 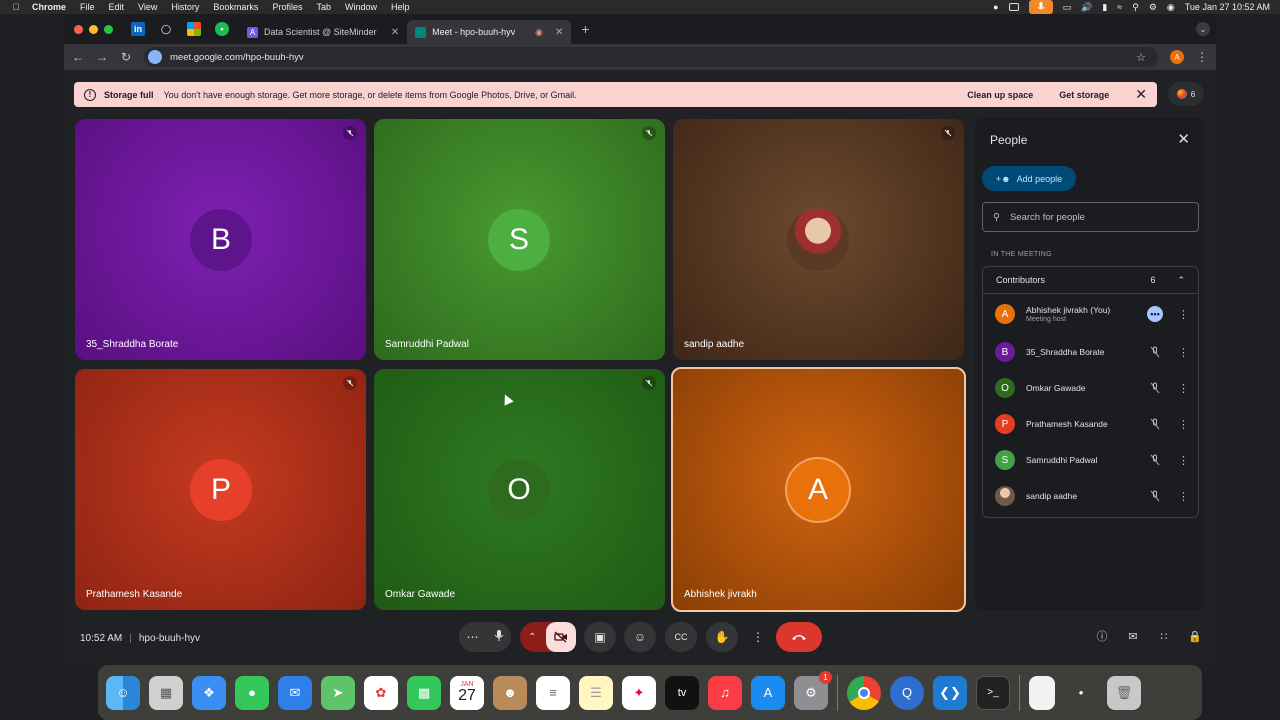 What do you see at coordinates (108, 29) in the screenshot?
I see `zoom-window-button` at bounding box center [108, 29].